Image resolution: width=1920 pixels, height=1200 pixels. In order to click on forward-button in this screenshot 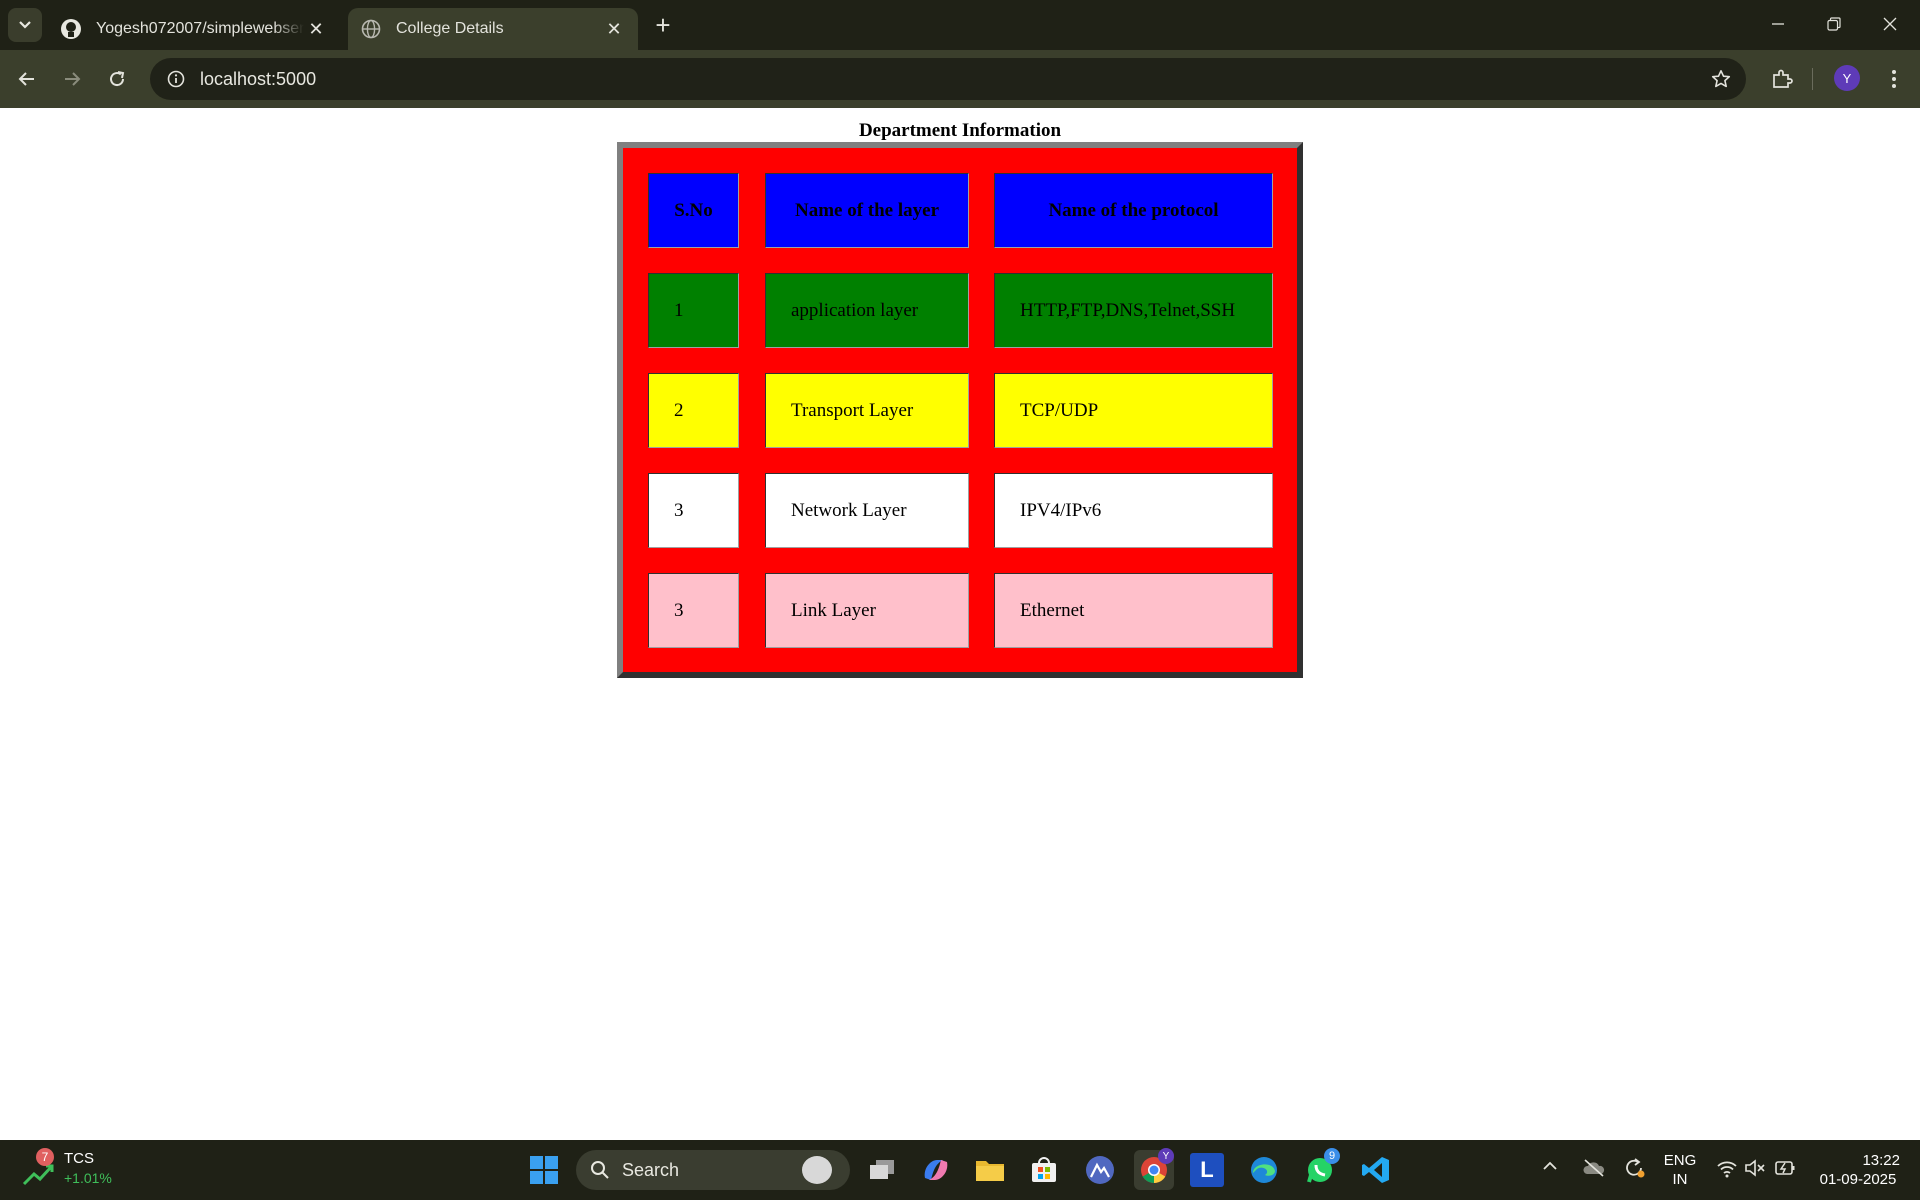, I will do `click(72, 79)`.